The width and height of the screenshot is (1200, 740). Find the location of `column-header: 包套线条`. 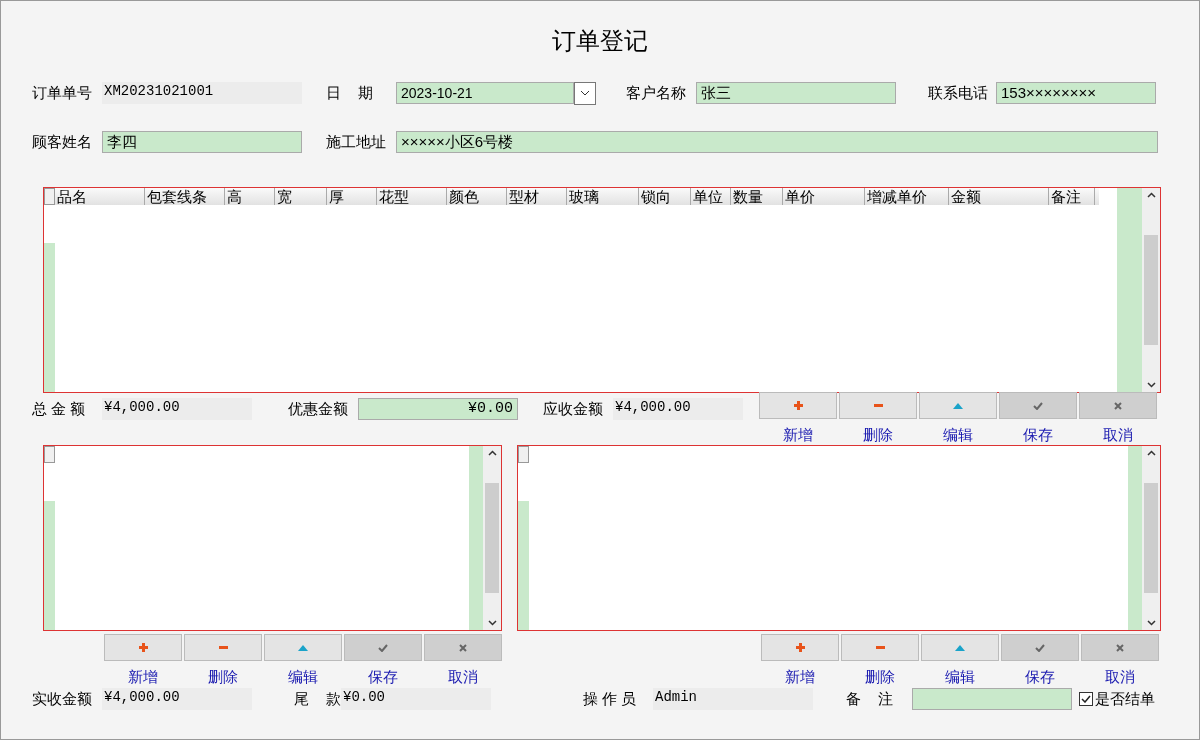

column-header: 包套线条 is located at coordinates (185, 196).